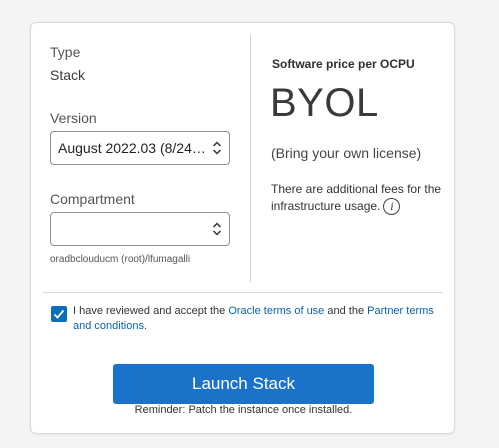  I want to click on oracle-terms-link: Oracle terms of use, so click(276, 311).